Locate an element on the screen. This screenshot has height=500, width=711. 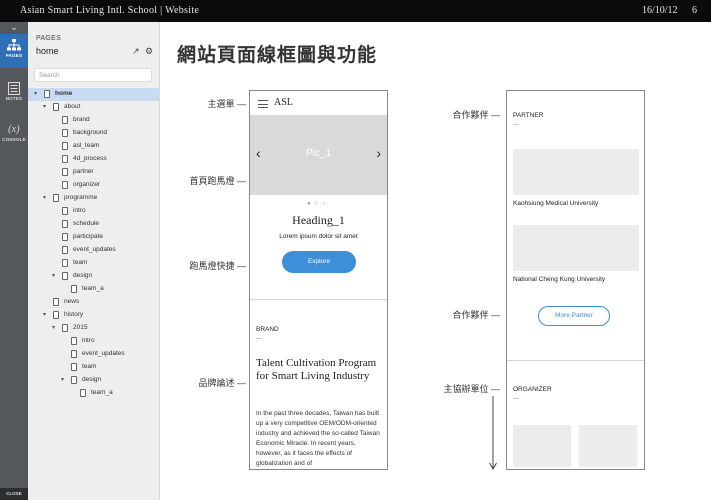
tree-item-organizer: organizer is located at coordinates (93, 185).